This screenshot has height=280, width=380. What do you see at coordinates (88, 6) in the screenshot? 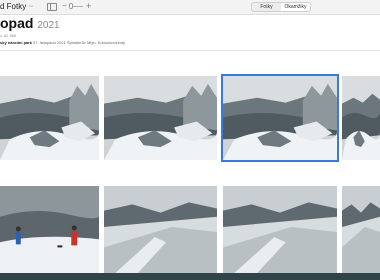
I see `zoom-in-icon: +` at bounding box center [88, 6].